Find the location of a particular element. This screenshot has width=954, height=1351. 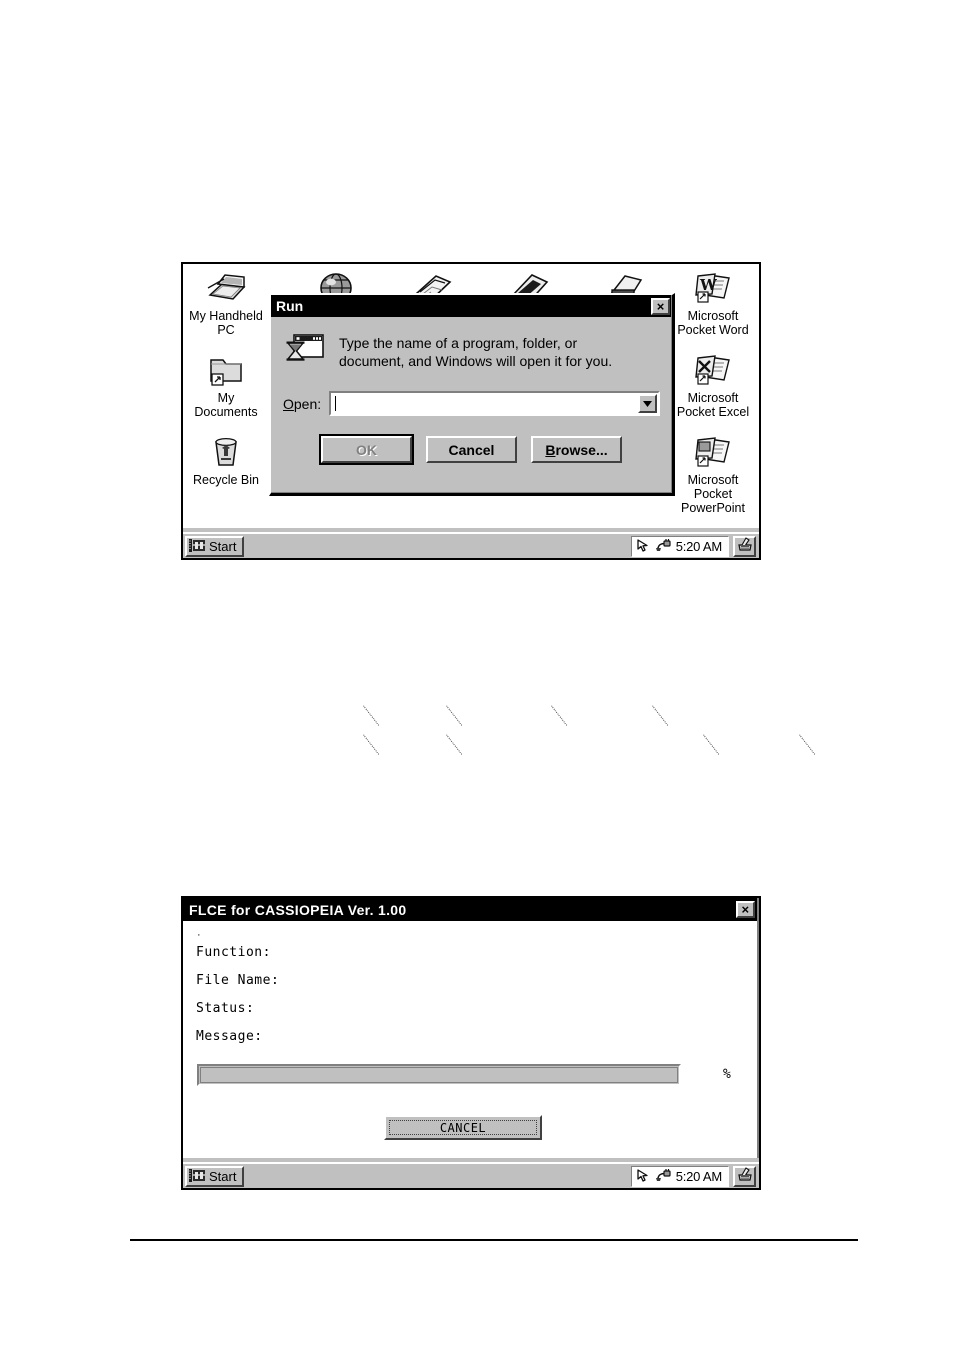

open-label-mnemonic: O is located at coordinates (288, 403).